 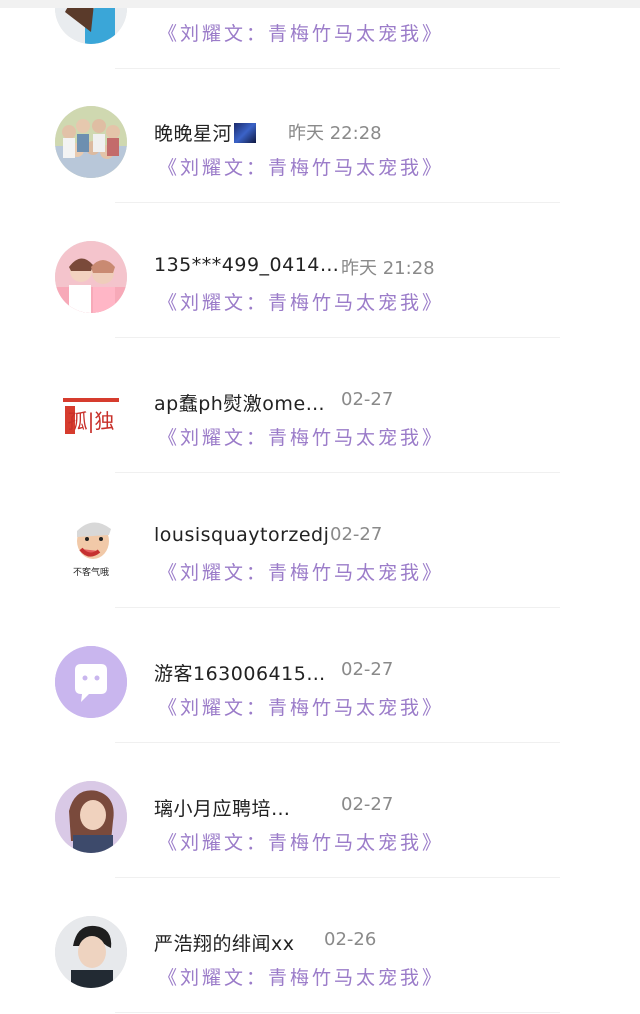 I want to click on conversation-item: 《刘耀文：青梅竹马太宠我》, so click(x=320, y=38).